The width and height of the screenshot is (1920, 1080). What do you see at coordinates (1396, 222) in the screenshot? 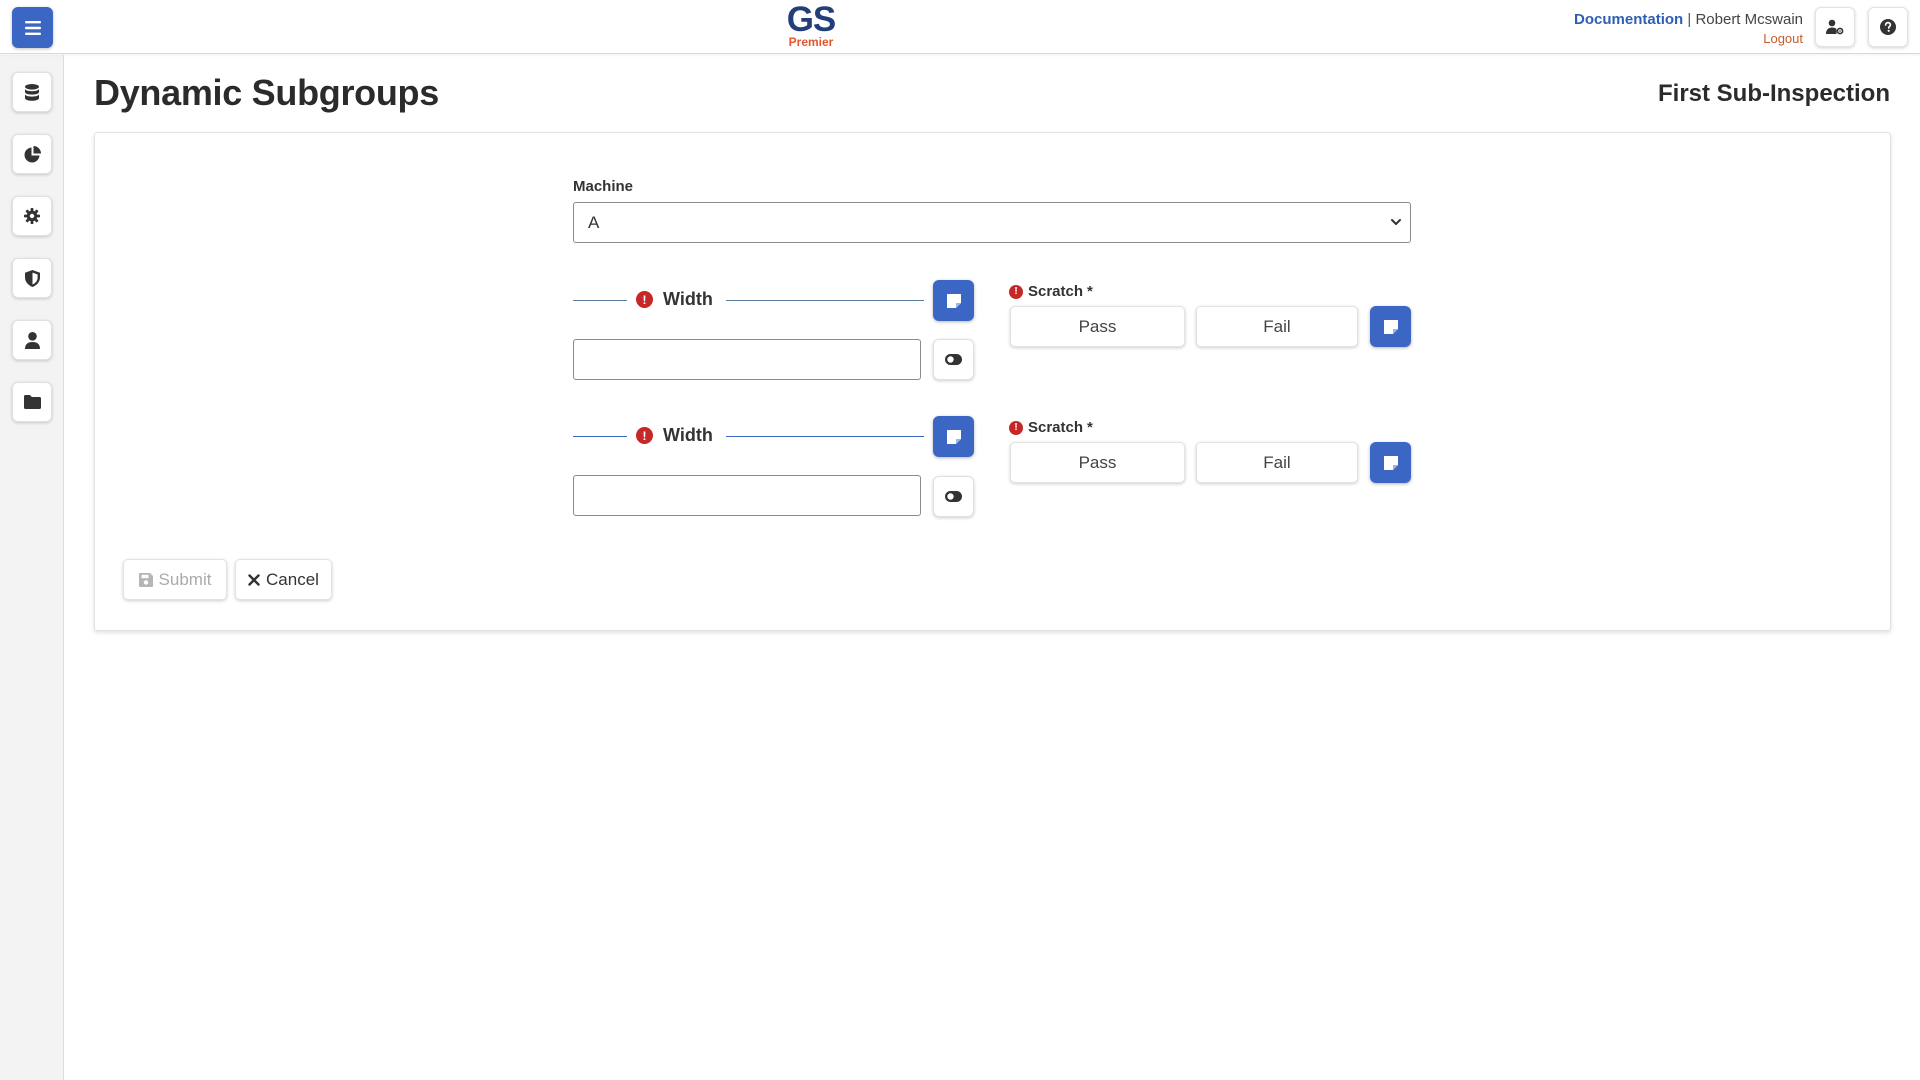
I see `chevron-down-icon` at bounding box center [1396, 222].